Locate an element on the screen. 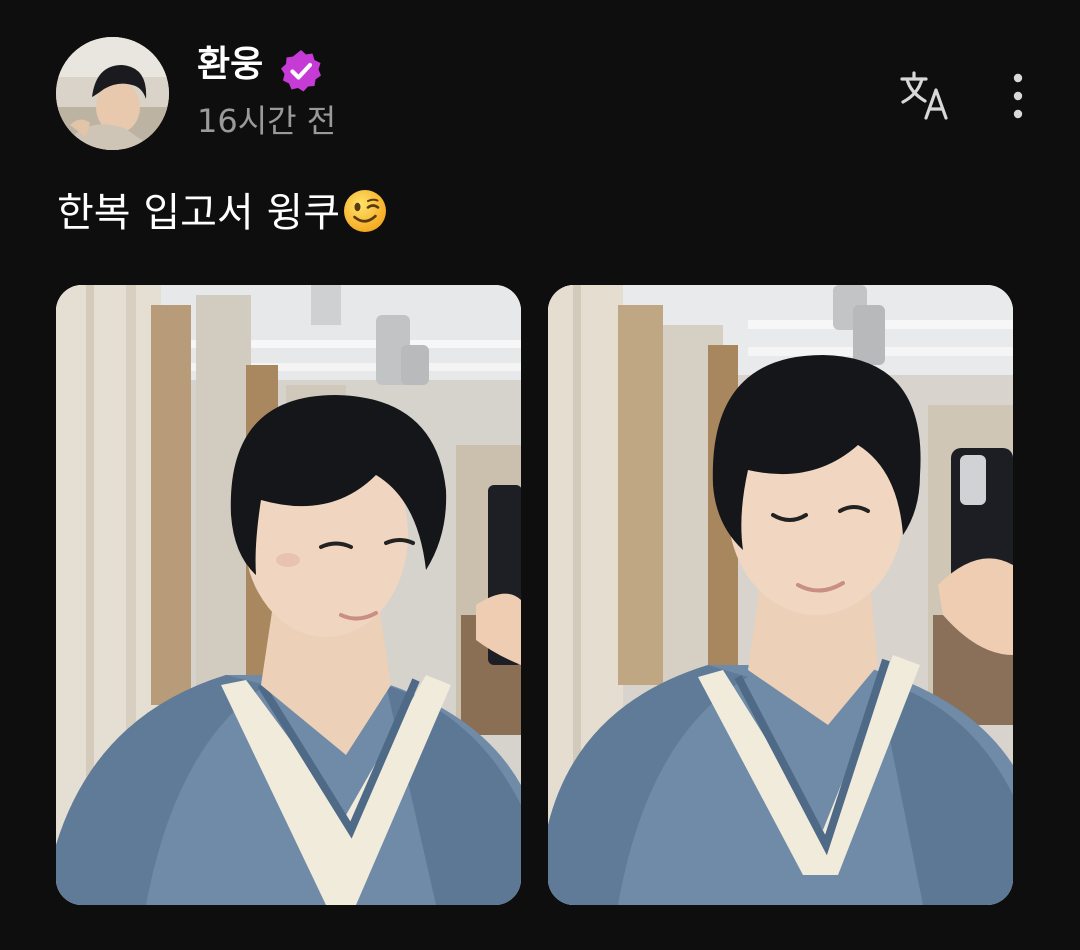  post-timestamp: 16시간 전 is located at coordinates (267, 121).